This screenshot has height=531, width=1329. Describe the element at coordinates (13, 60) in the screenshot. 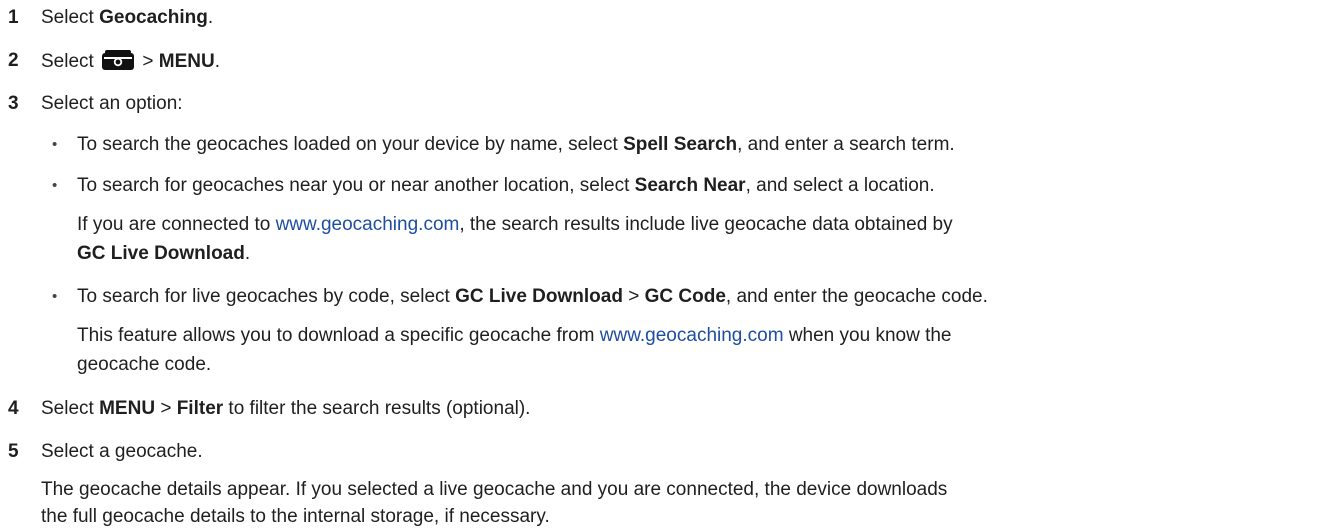

I see `step-number: 2` at that location.